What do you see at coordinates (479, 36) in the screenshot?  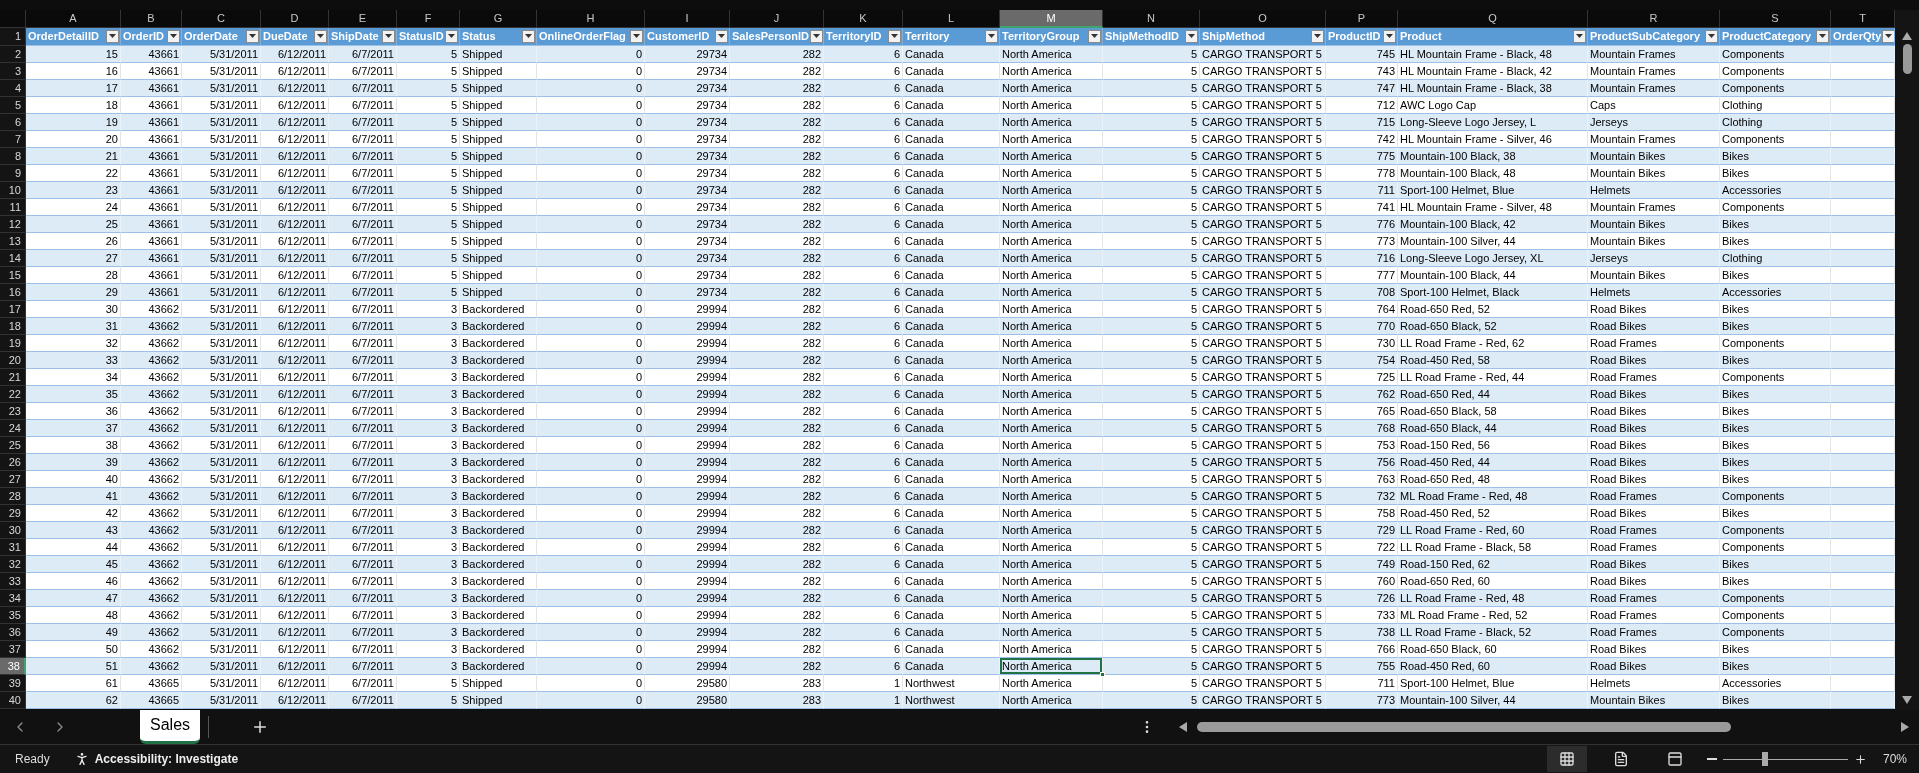 I see `column-header-text: Status` at bounding box center [479, 36].